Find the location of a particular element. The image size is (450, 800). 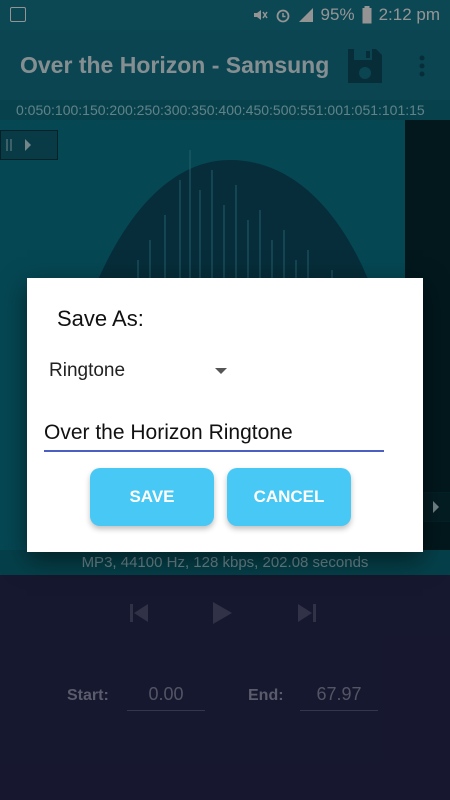

ringtone-type-select: Ringtone is located at coordinates (141, 371).